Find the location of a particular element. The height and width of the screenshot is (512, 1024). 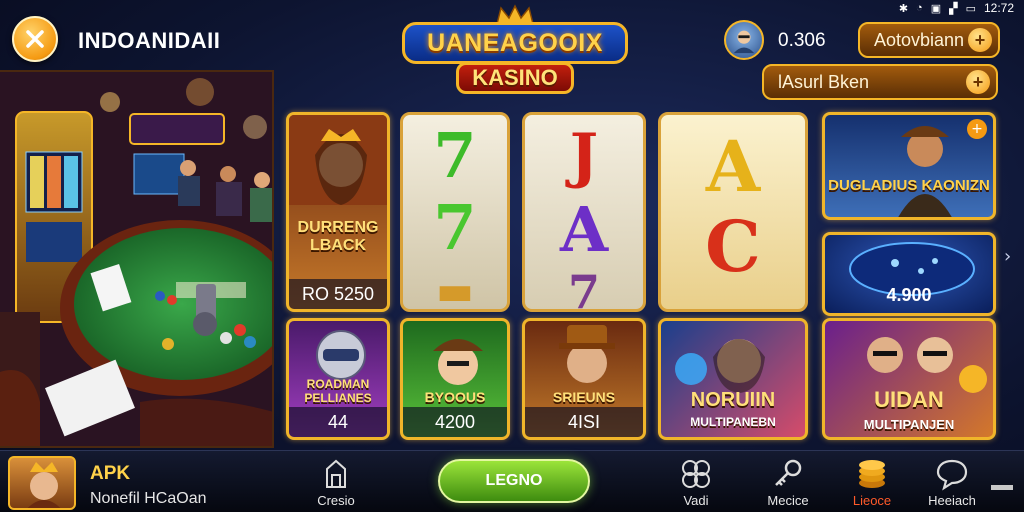

battery-icon: ▭ is located at coordinates (970, 8).